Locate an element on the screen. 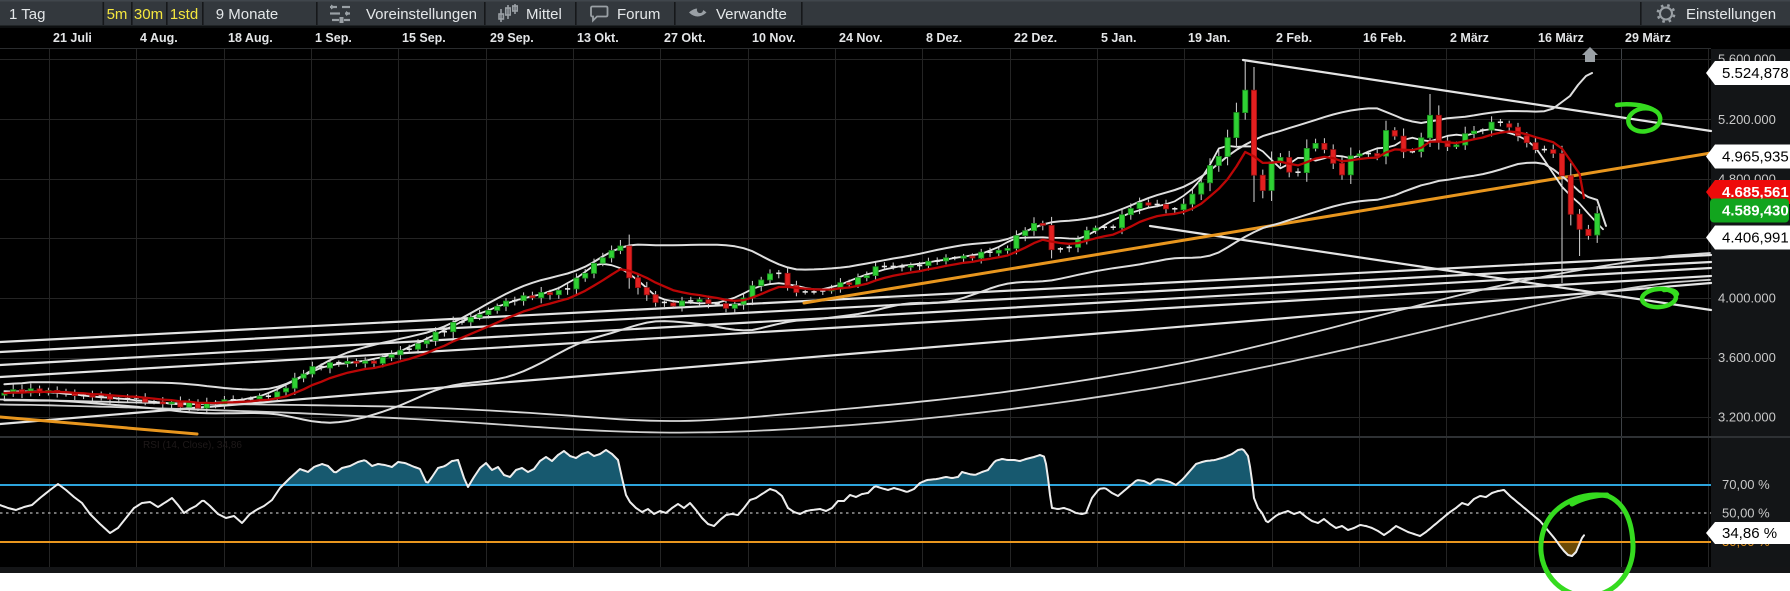  svg-text: 21 Juli is located at coordinates (72, 38).